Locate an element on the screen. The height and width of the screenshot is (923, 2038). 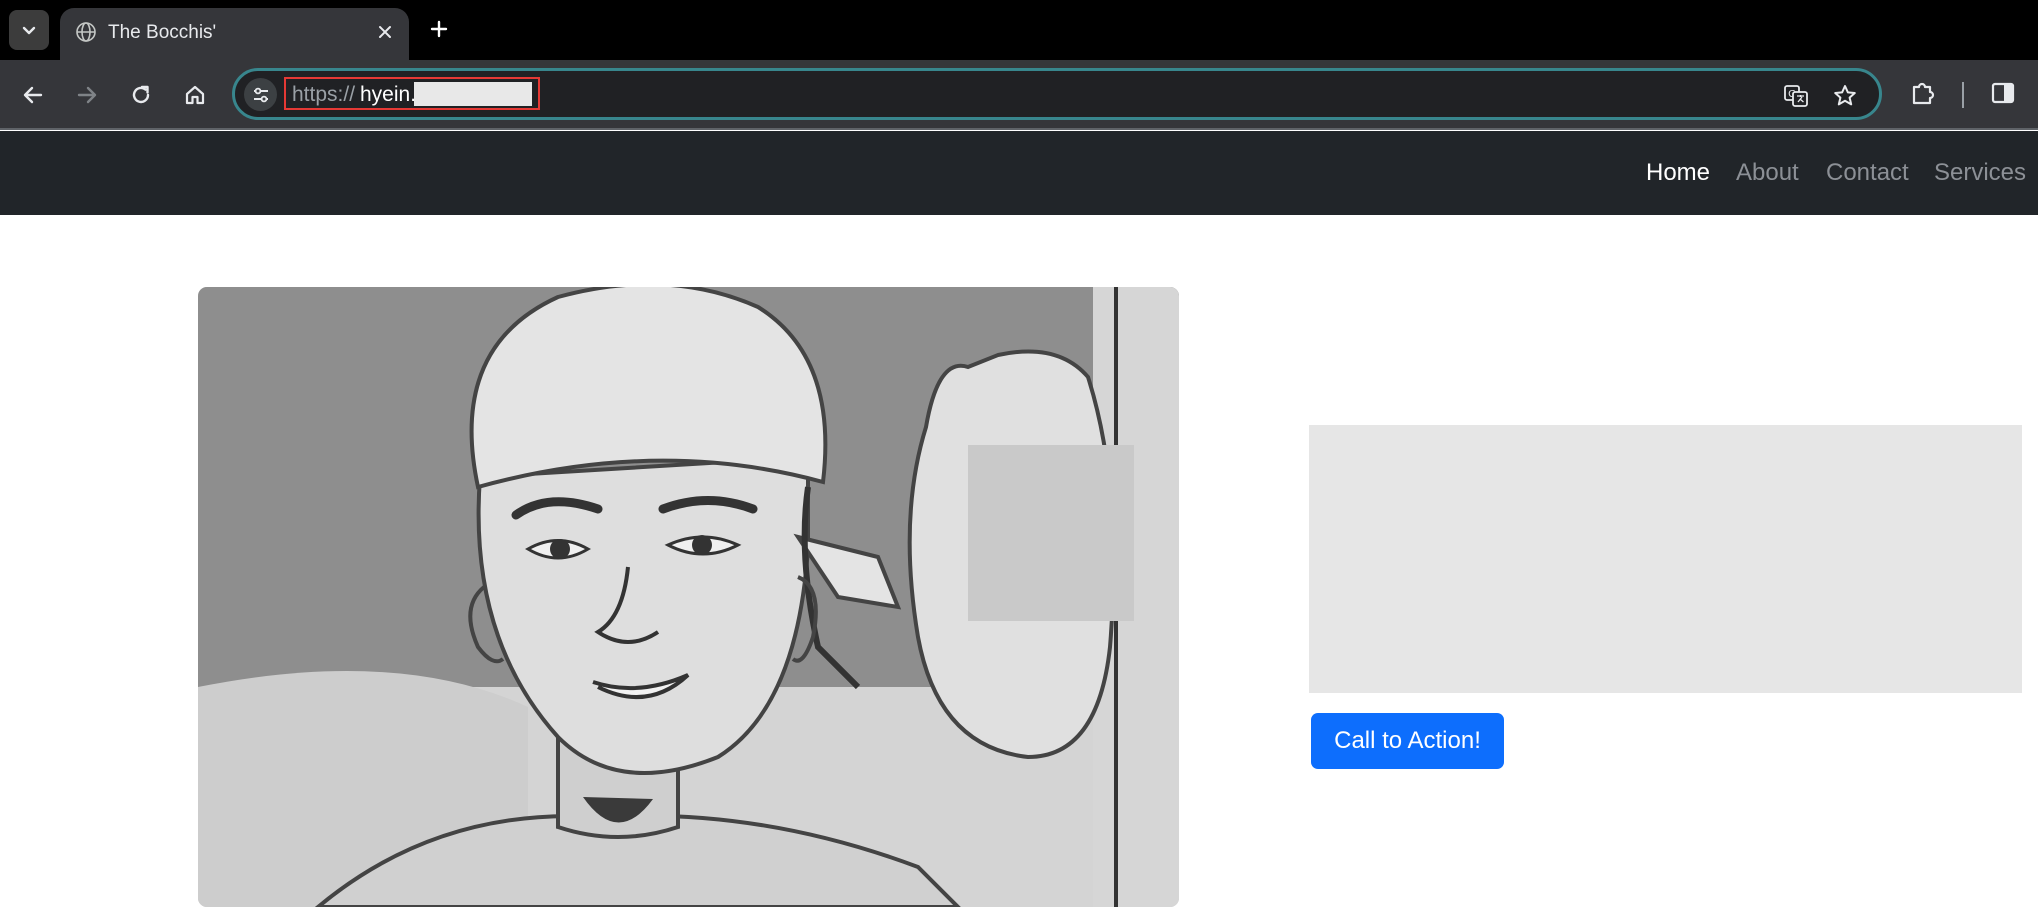
close-tab-button is located at coordinates (385, 32).